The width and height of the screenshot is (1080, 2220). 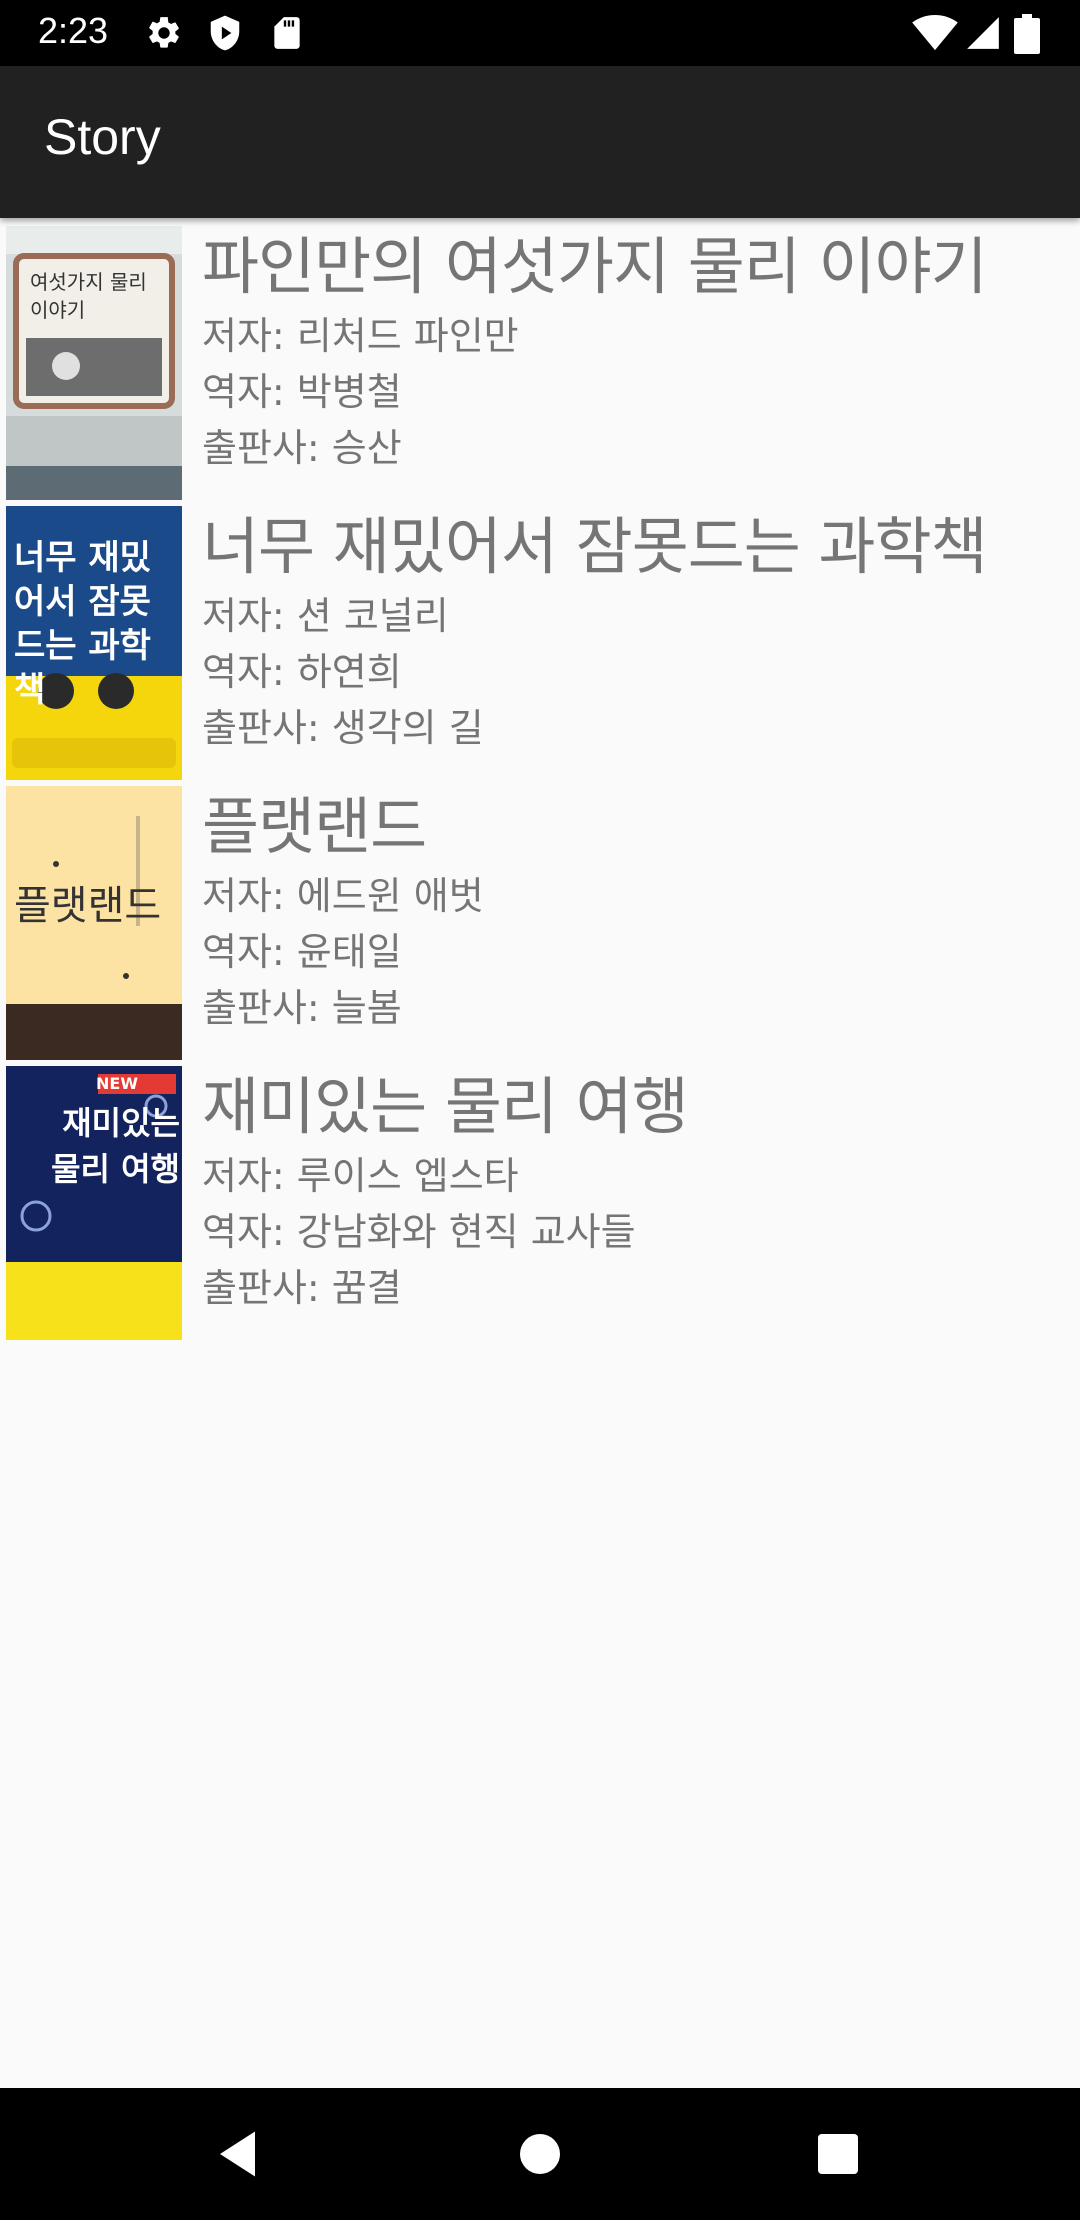 What do you see at coordinates (419, 1232) in the screenshot?
I see `book-translator: 역자: 강남화와 현직 교사들` at bounding box center [419, 1232].